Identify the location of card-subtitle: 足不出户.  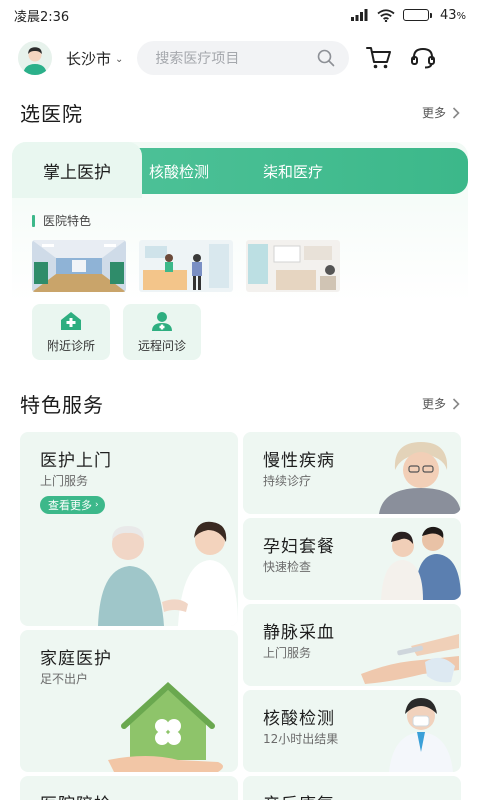
(64, 679).